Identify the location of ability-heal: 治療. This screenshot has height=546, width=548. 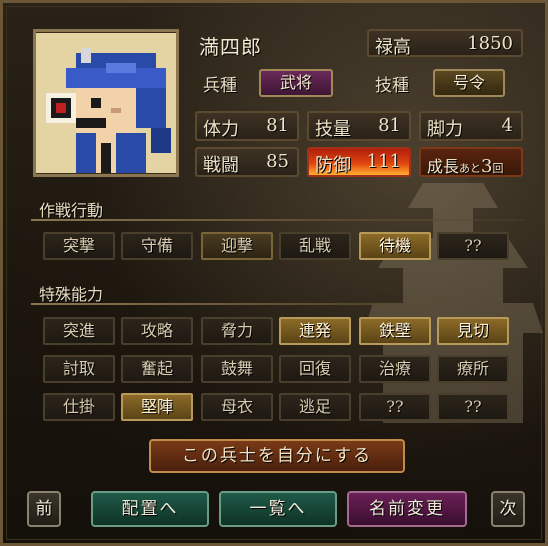
(395, 369).